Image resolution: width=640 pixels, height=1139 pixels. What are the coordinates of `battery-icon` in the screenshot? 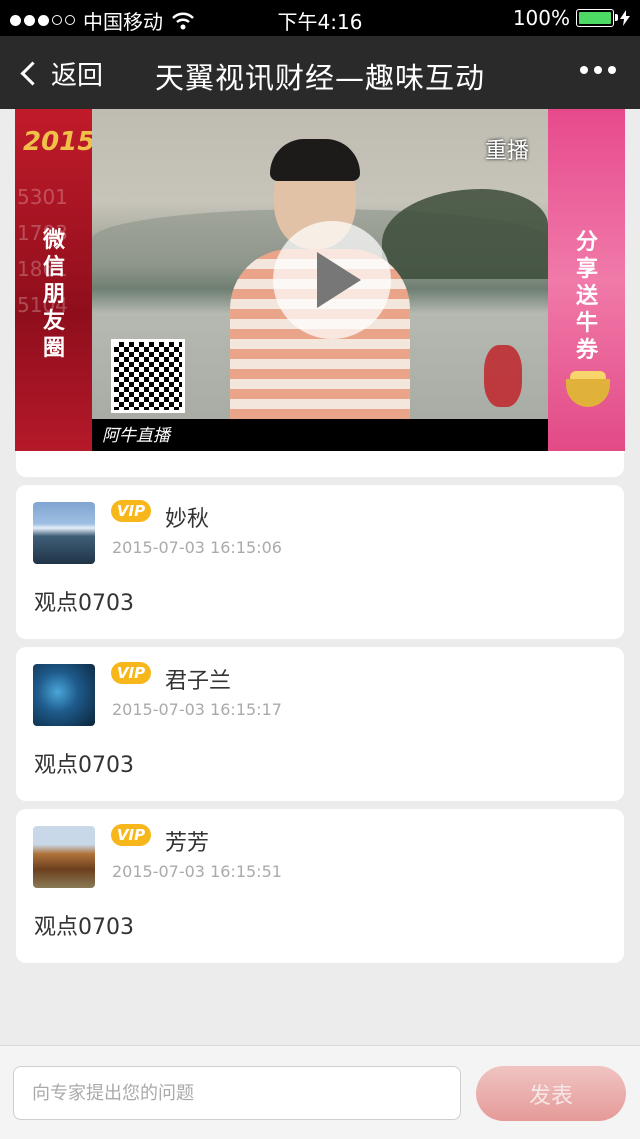 It's located at (597, 18).